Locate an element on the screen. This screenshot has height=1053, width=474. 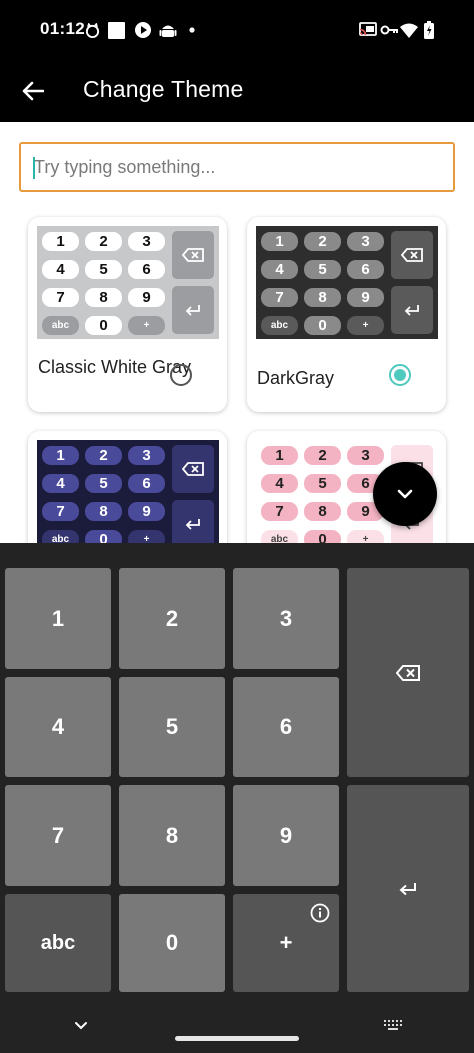
key-0: 0 is located at coordinates (172, 943).